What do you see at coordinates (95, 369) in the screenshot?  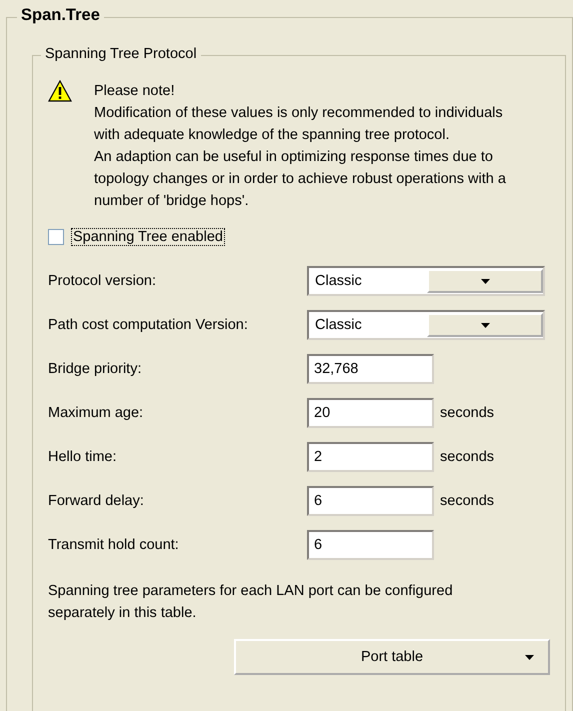 I see `field-label: Bridge priority:` at bounding box center [95, 369].